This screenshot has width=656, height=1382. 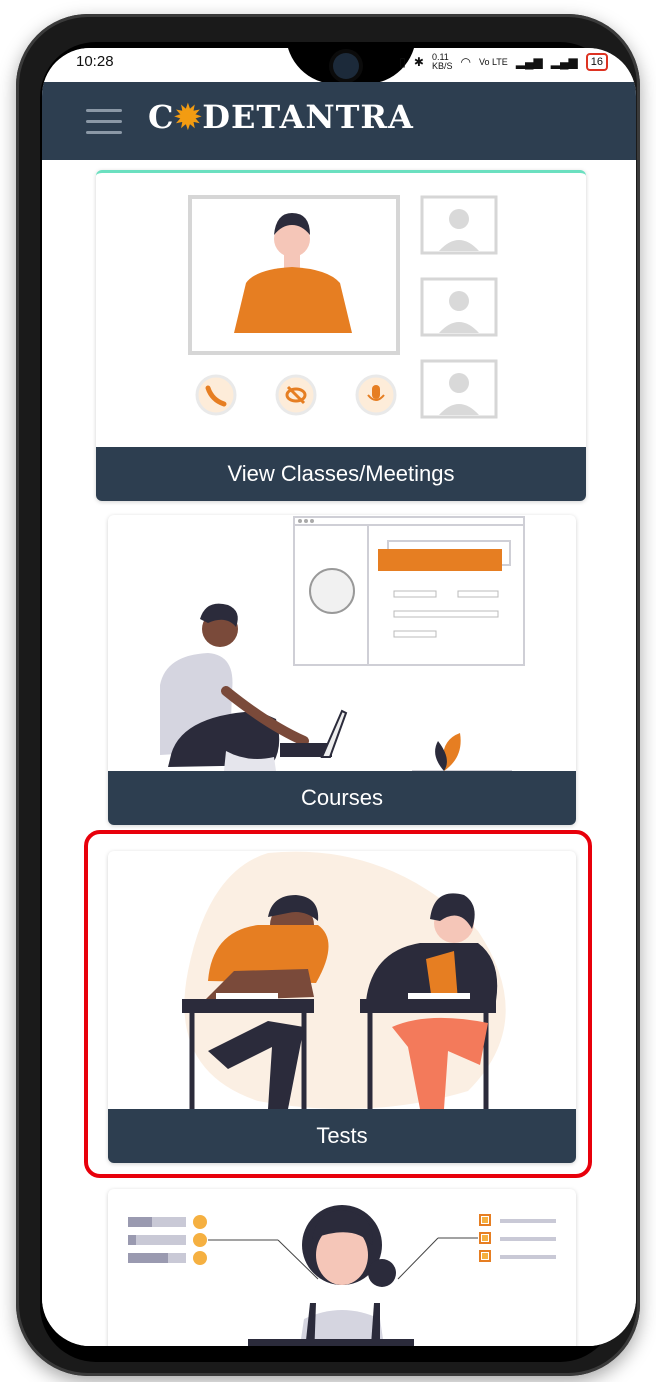 I want to click on app-logo: C✹DETANTRA, so click(x=281, y=117).